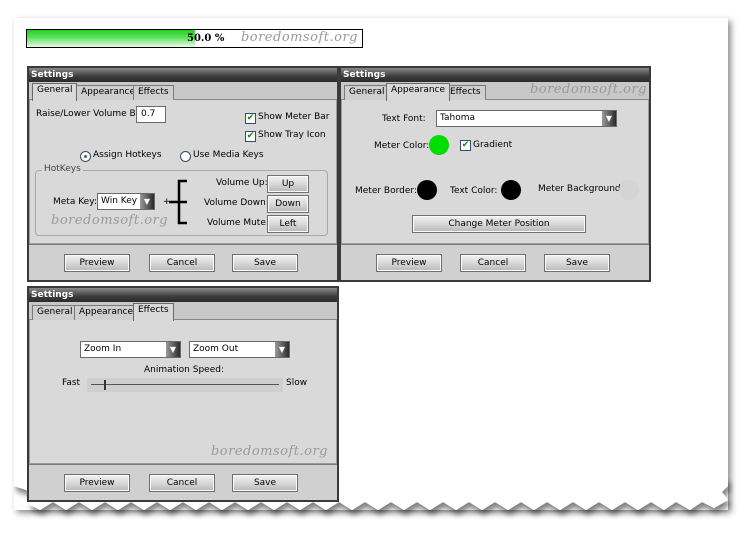  I want to click on volume-mute-key-button: Left, so click(288, 224).